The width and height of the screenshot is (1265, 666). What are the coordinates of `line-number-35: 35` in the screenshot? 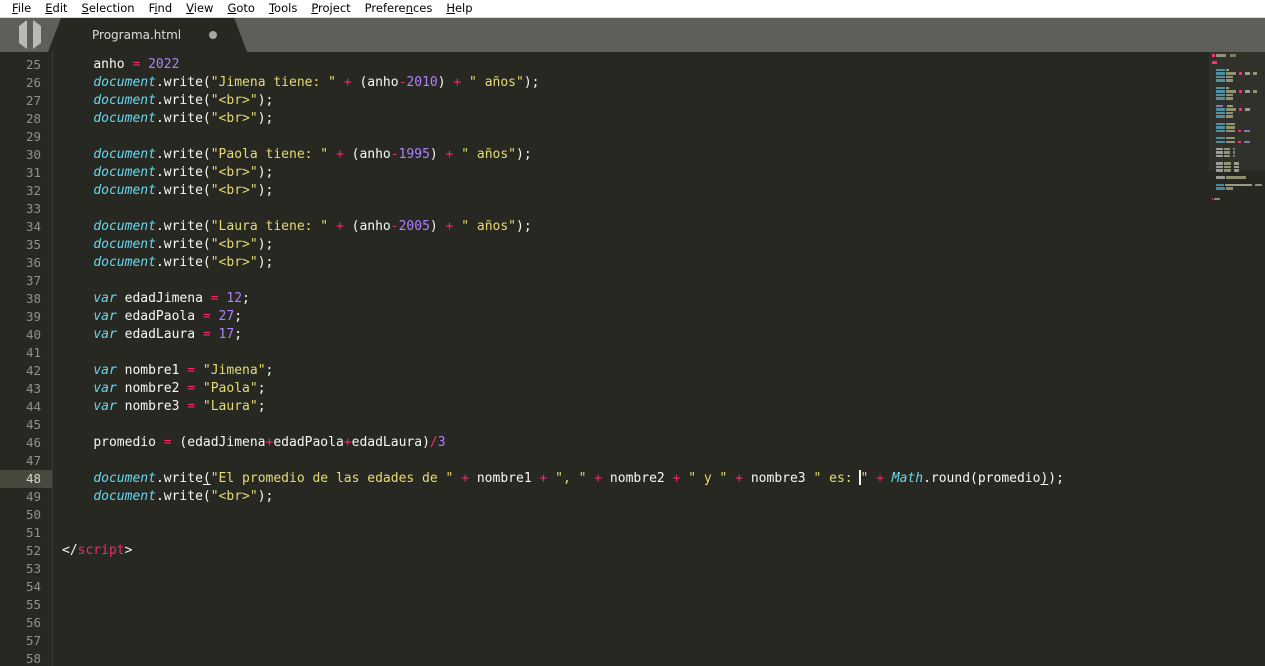 It's located at (33, 244).